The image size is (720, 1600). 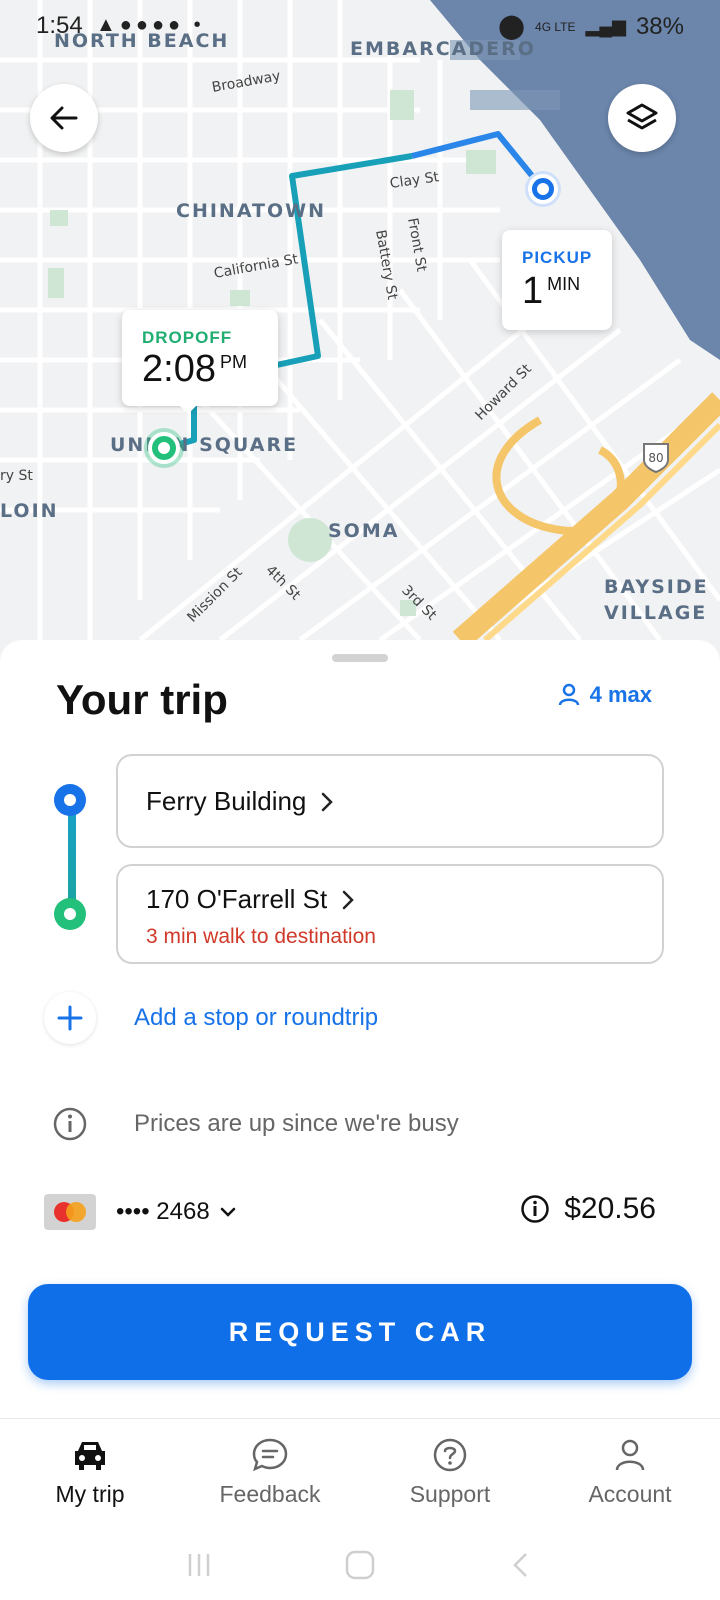 What do you see at coordinates (630, 1494) in the screenshot?
I see `nav-label: Account` at bounding box center [630, 1494].